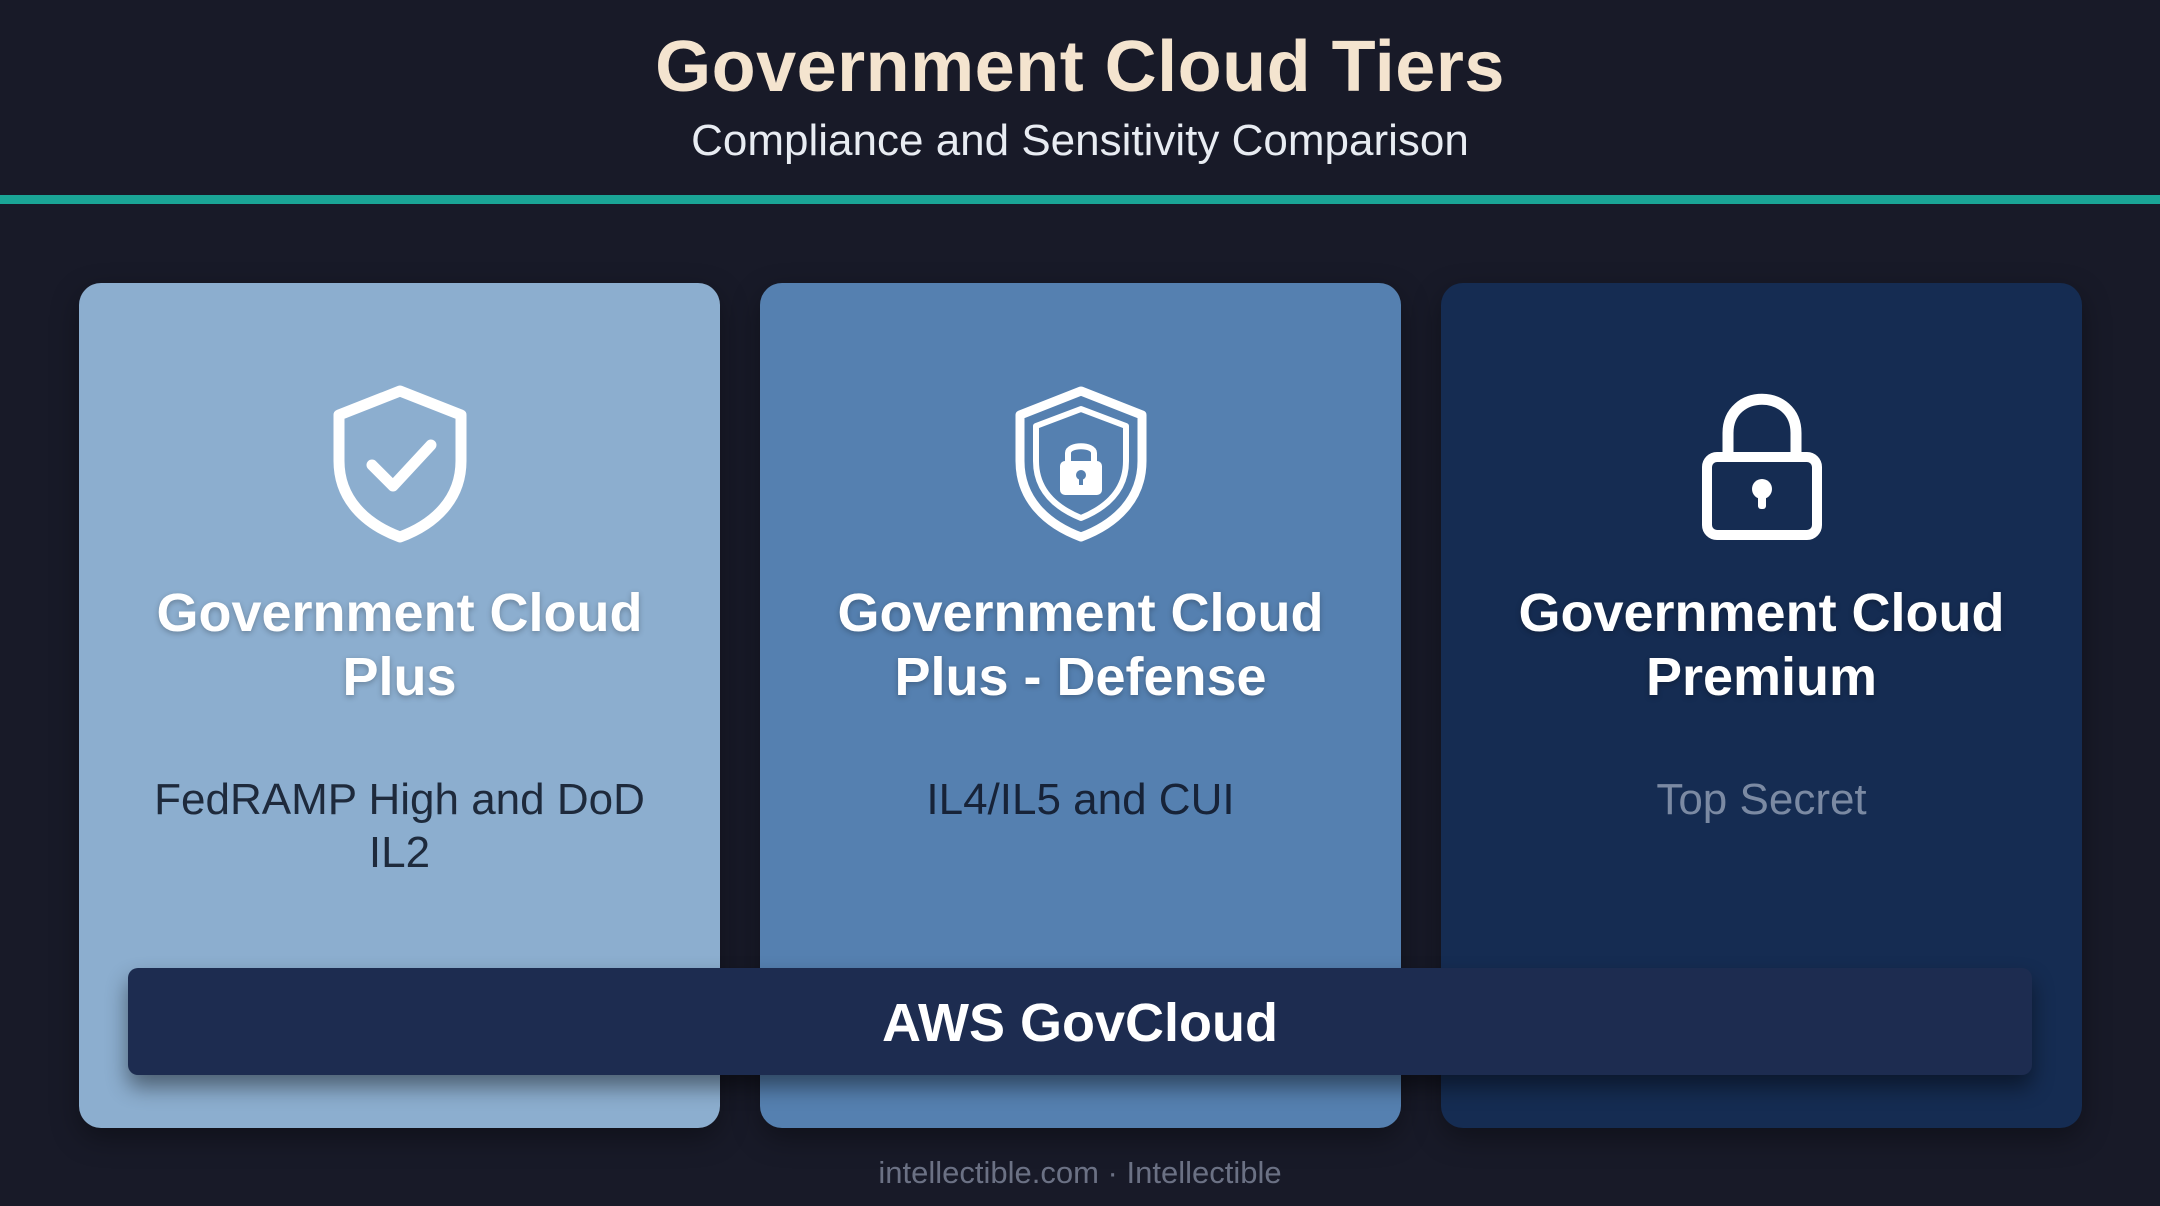 The width and height of the screenshot is (2160, 1206). Describe the element at coordinates (399, 826) in the screenshot. I see `tier-compliance: FedRAMP High and DoD IL2` at that location.